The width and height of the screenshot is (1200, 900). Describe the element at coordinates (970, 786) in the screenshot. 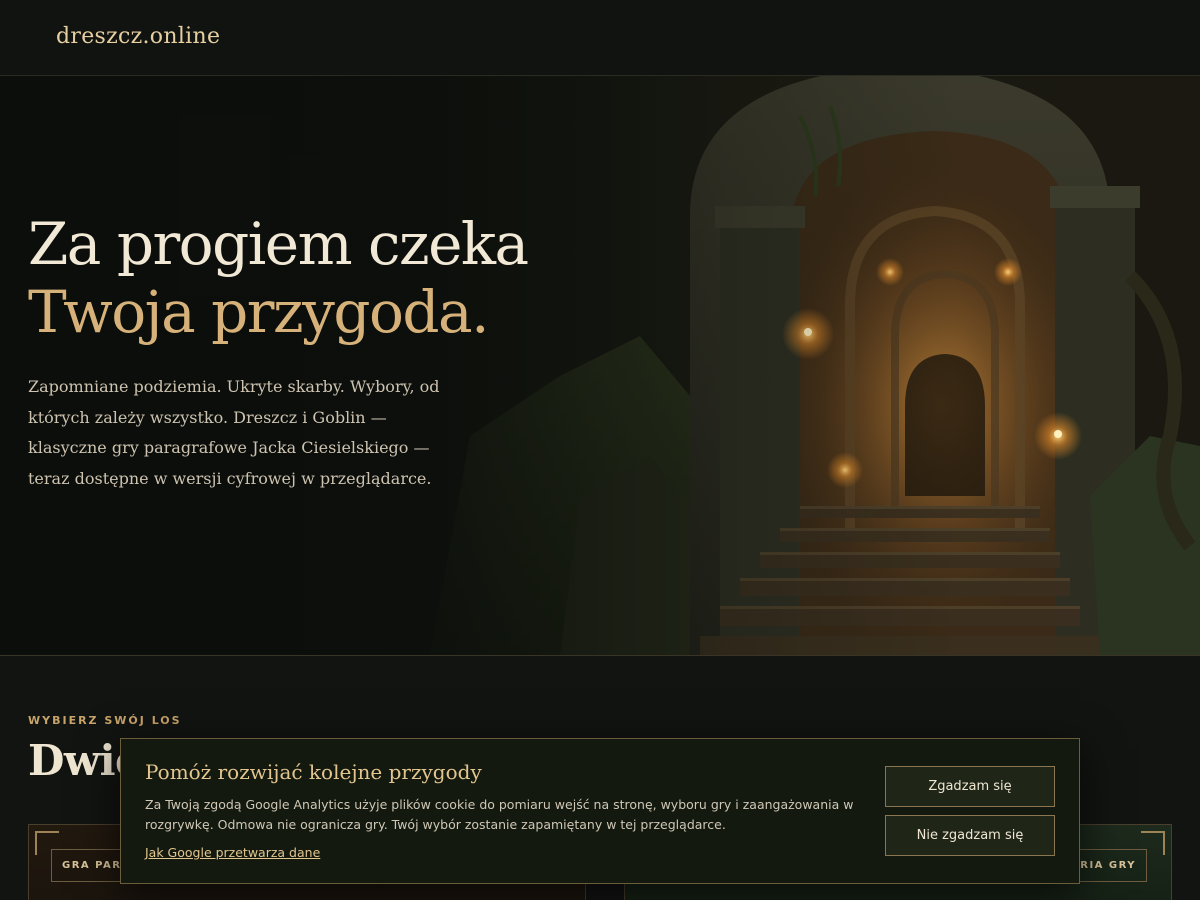

I see `accept-cookies-button: Zgadzam się` at that location.